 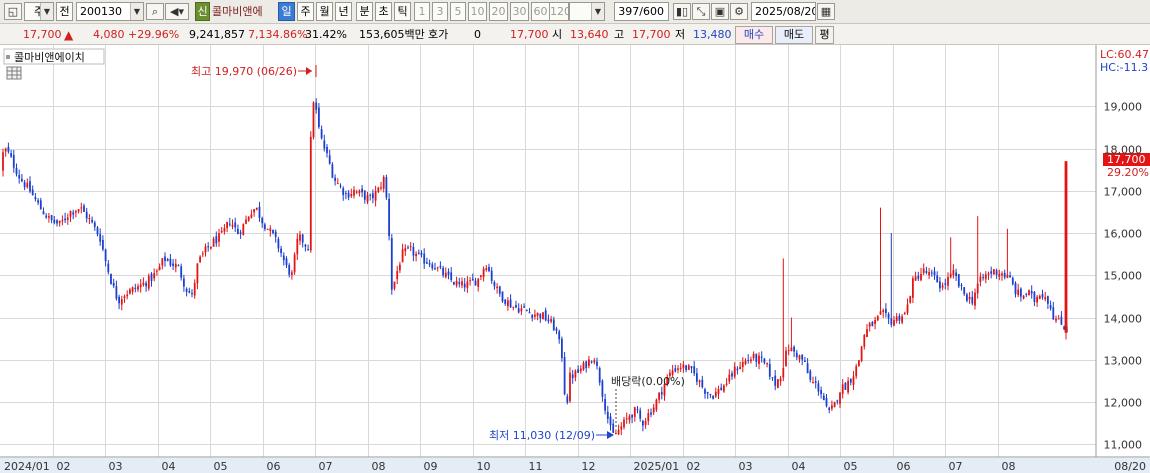 What do you see at coordinates (720, 11) in the screenshot?
I see `save-icon: ▣` at bounding box center [720, 11].